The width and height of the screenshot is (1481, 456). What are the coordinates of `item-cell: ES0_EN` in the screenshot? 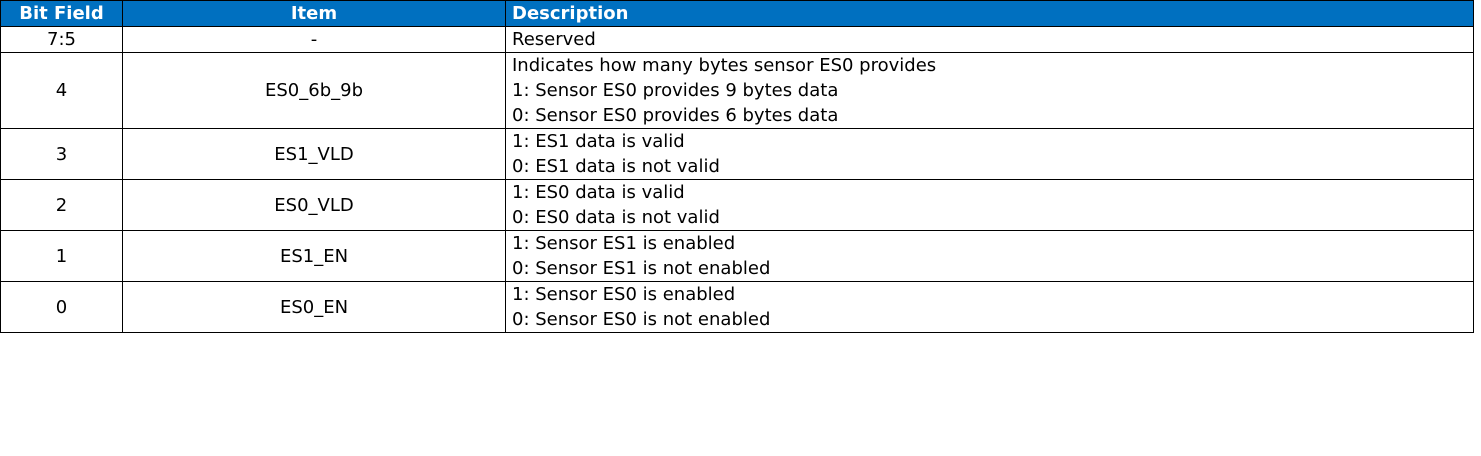 It's located at (314, 307).